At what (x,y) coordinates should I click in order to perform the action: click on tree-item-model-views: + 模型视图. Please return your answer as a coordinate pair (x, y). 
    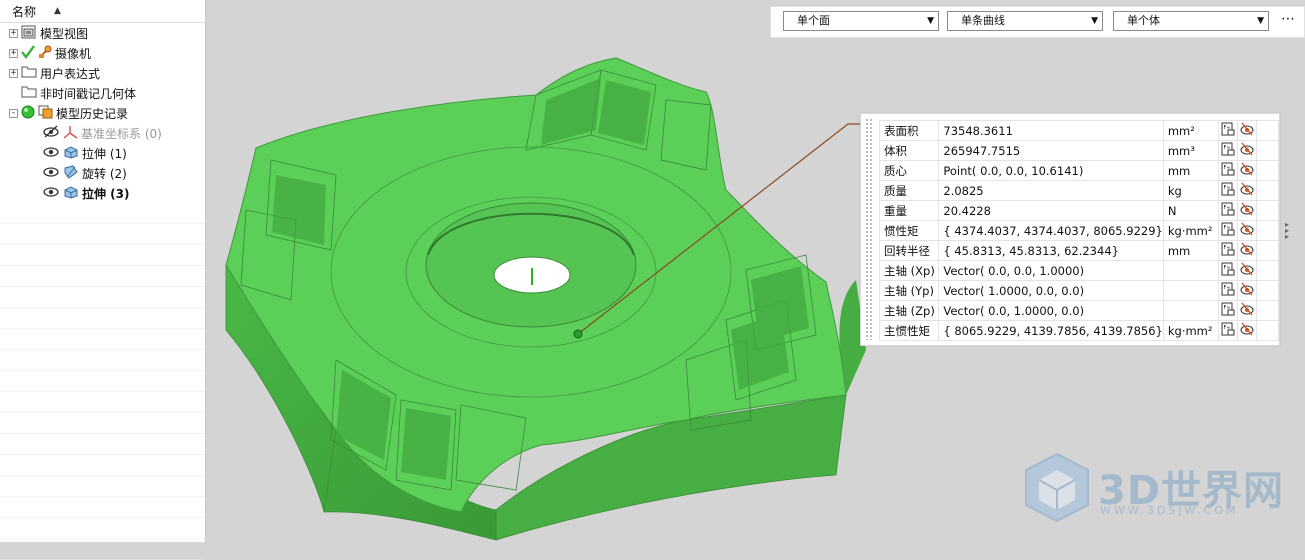
    Looking at the image, I should click on (102, 33).